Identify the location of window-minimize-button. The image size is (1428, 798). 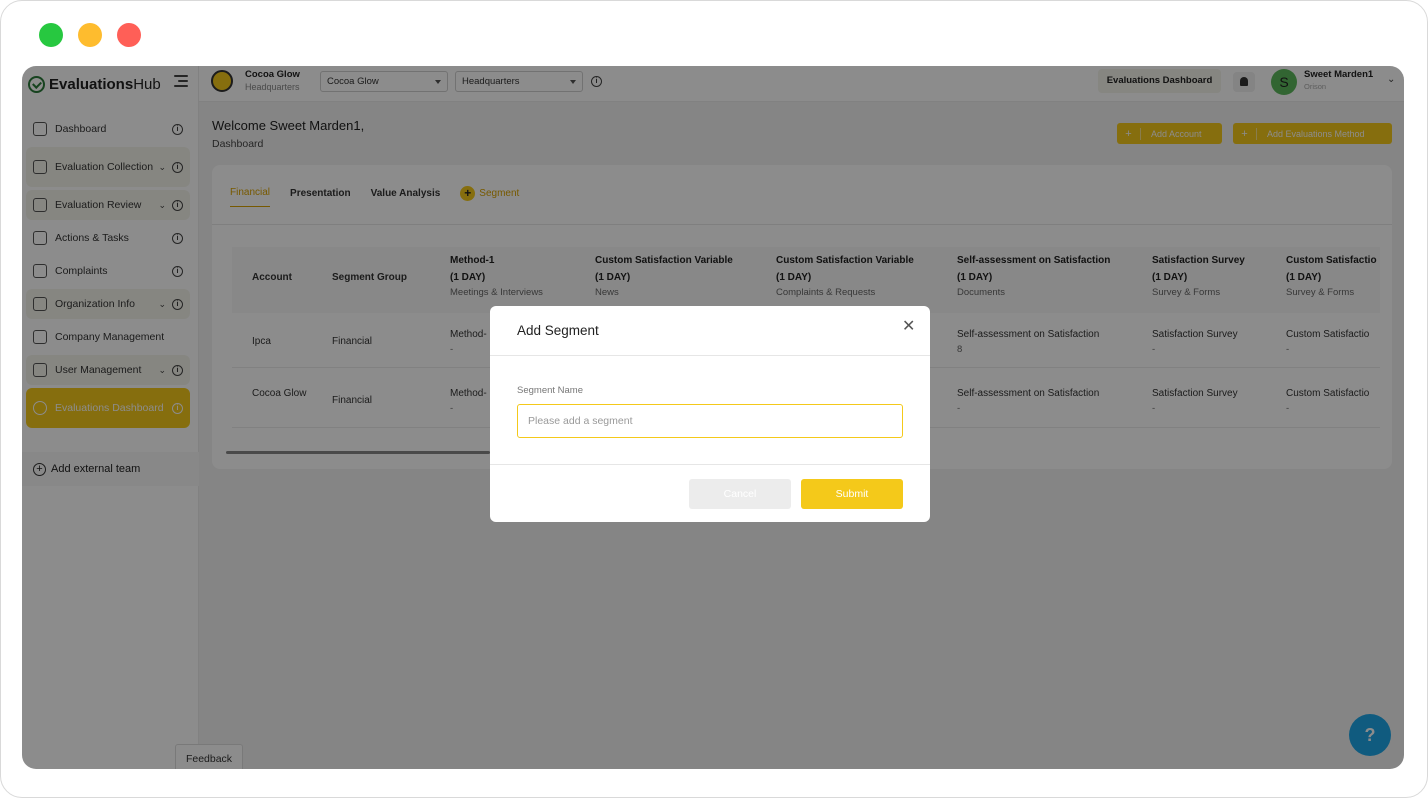
(90, 35).